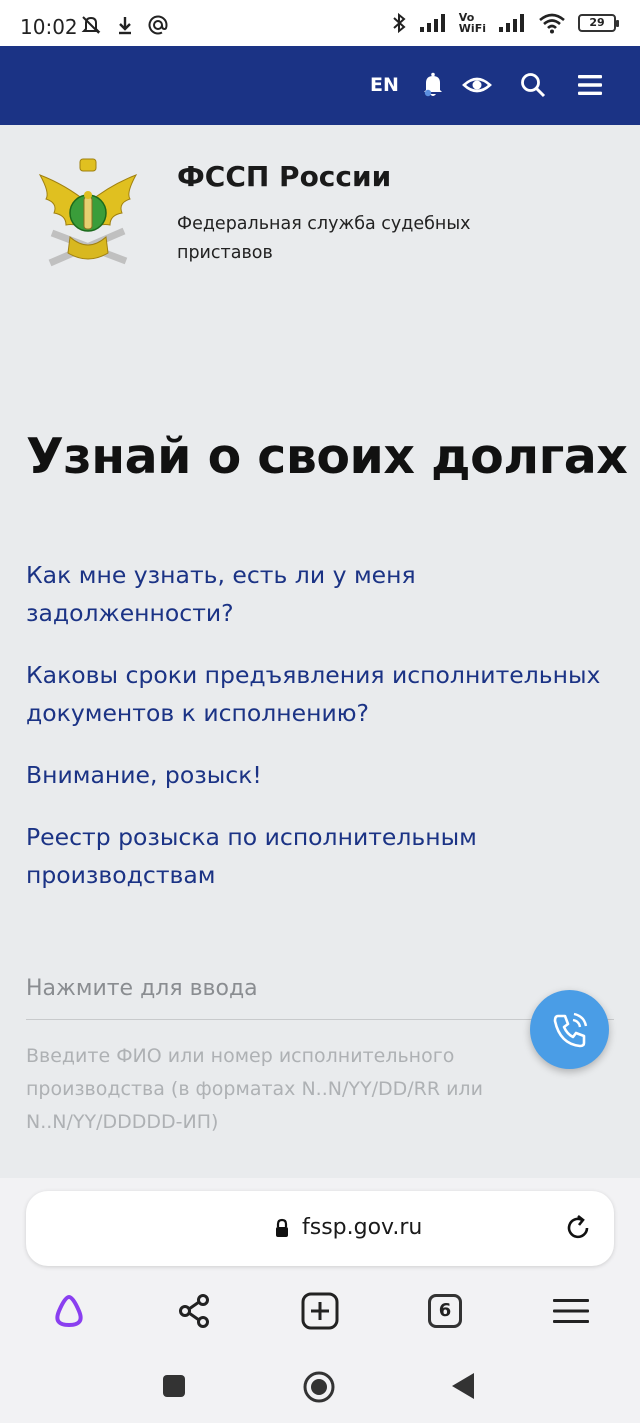 This screenshot has height=1423, width=640. I want to click on download-icon, so click(125, 26).